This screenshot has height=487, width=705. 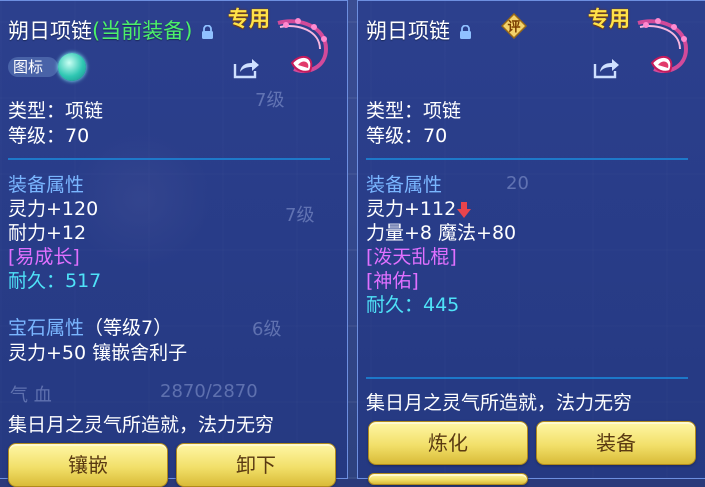 What do you see at coordinates (517, 183) in the screenshot?
I see `bg-grid-label: 20` at bounding box center [517, 183].